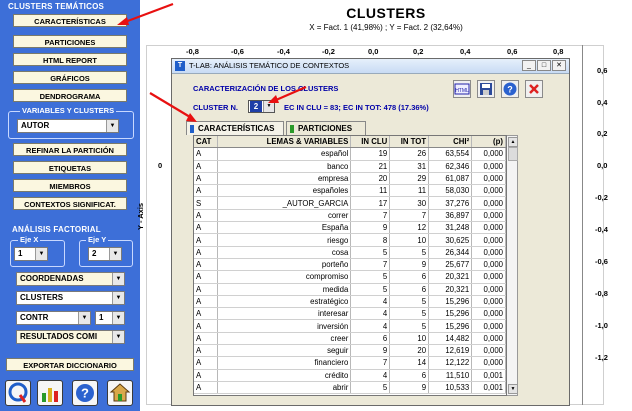  Describe the element at coordinates (212, 62) in the screenshot. I see `annotation-arrows` at that location.